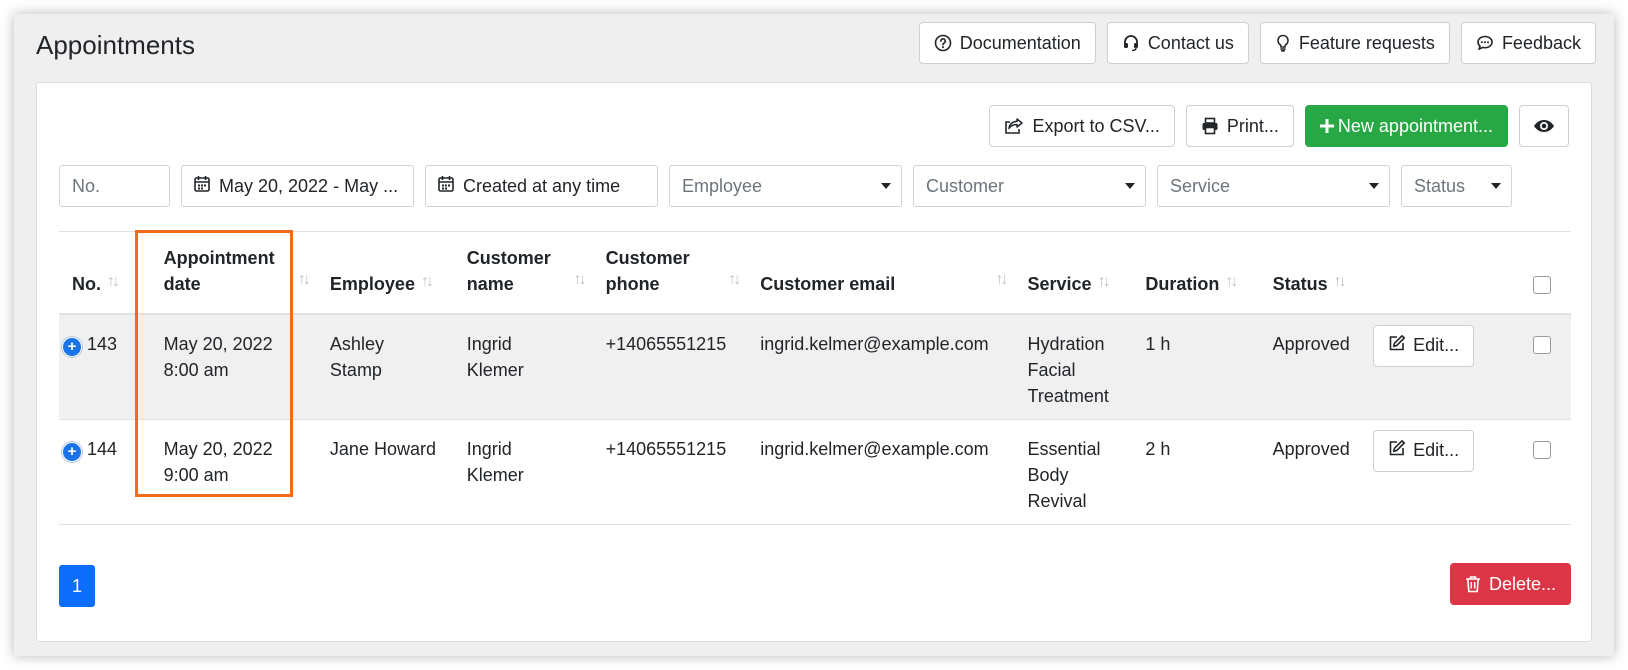 This screenshot has height=670, width=1628. I want to click on employee-select-placeholder: Employee, so click(722, 185).